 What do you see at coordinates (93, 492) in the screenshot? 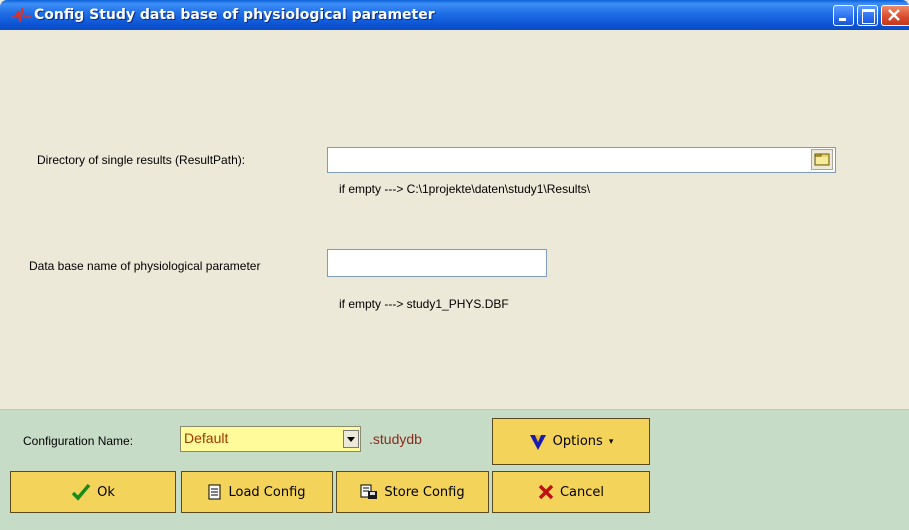
I see `ok-button: Ok` at bounding box center [93, 492].